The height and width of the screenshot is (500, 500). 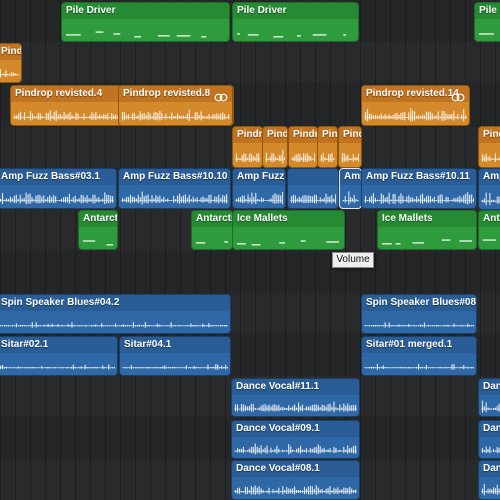 I want to click on region-name: Amp Fuzz Bass#10.11, so click(x=419, y=177).